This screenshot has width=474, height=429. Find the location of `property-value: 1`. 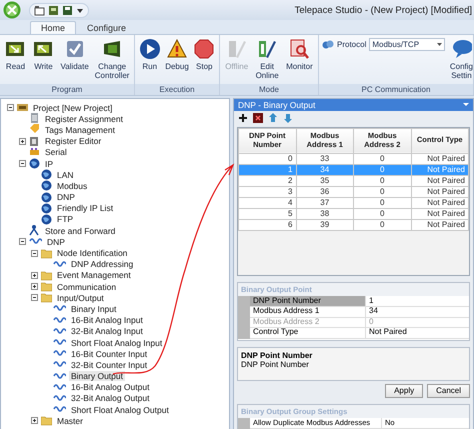

property-value: 1 is located at coordinates (417, 302).